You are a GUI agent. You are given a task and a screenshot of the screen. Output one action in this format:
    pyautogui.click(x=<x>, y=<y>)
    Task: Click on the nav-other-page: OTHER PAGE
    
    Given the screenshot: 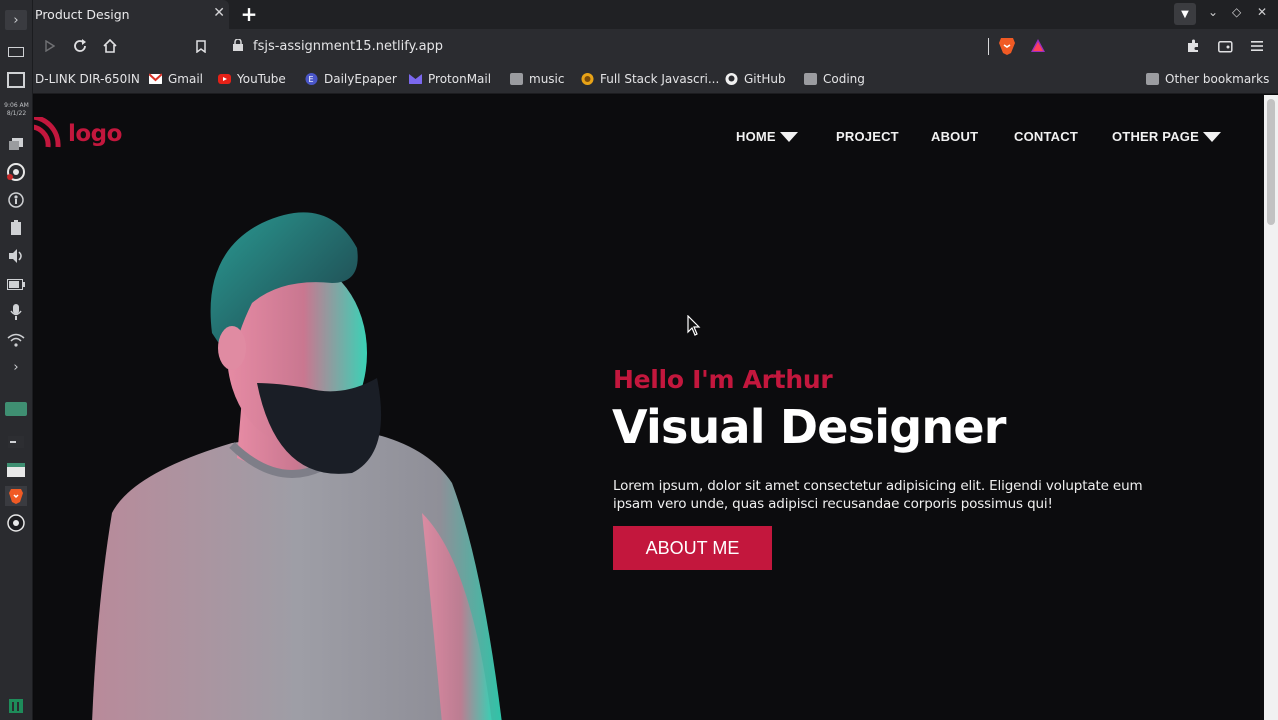 What is the action you would take?
    pyautogui.click(x=1166, y=136)
    